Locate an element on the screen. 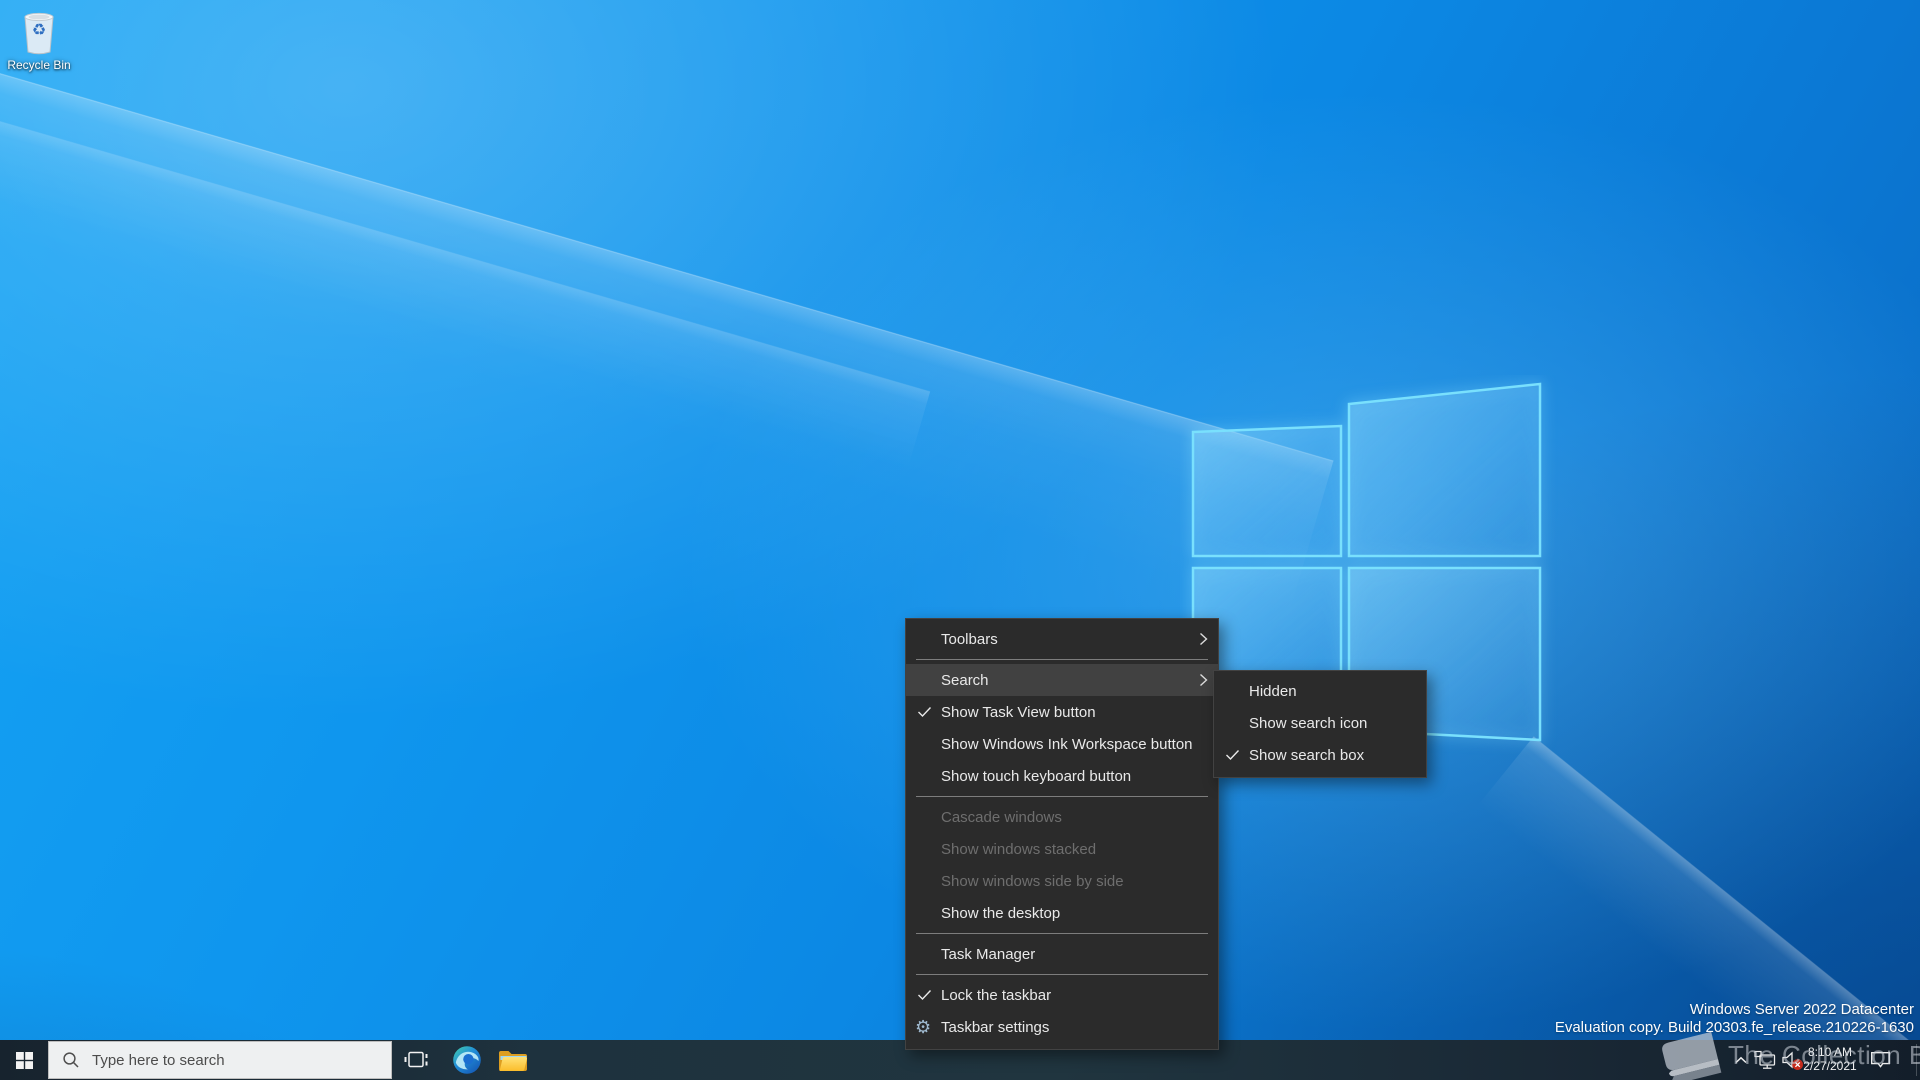 Image resolution: width=1920 pixels, height=1080 pixels. menu-item-label: Taskbar settings is located at coordinates (995, 1027).